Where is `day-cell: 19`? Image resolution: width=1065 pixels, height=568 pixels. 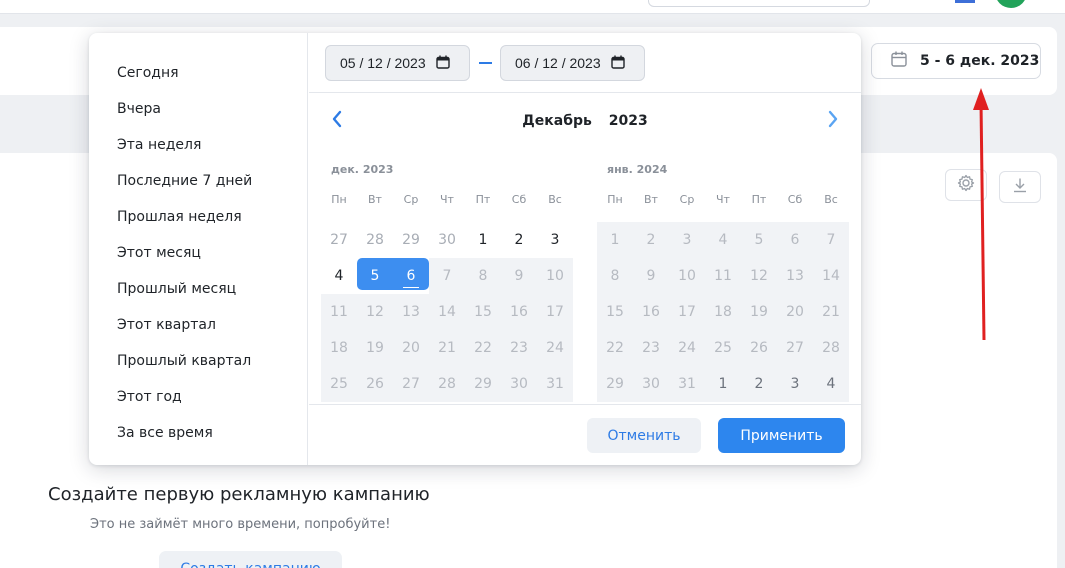
day-cell: 19 is located at coordinates (375, 348).